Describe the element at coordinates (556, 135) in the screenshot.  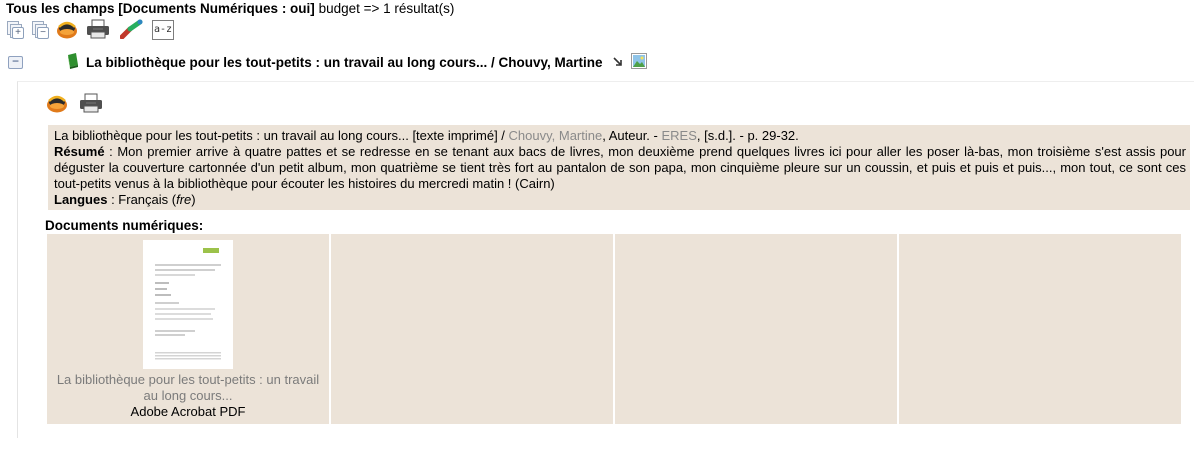
I see `author-link: Chouvy, Martine` at that location.